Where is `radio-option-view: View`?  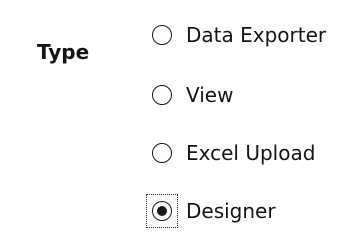
radio-option-view: View is located at coordinates (189, 95).